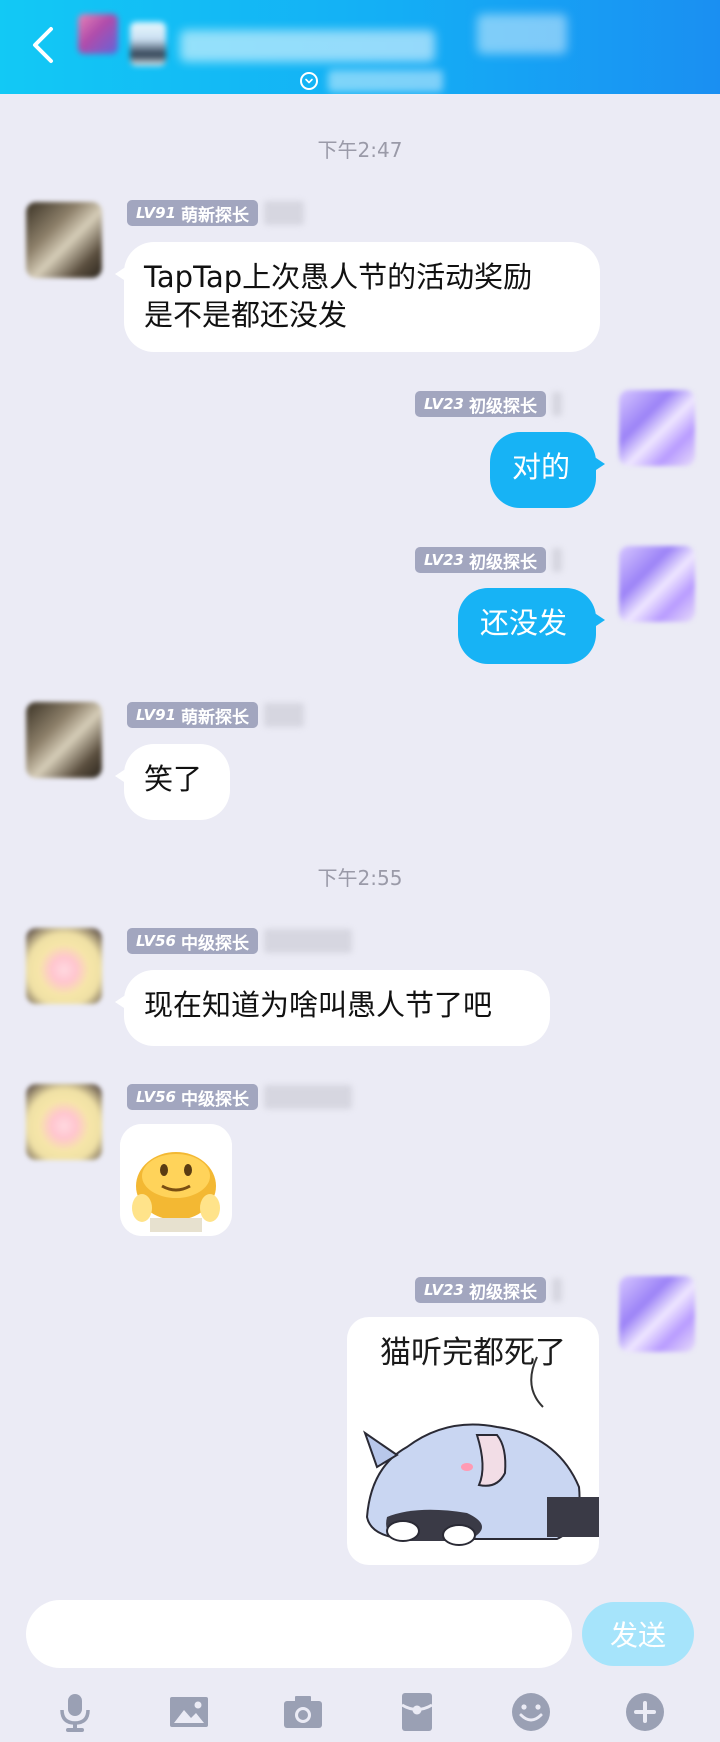 This screenshot has height=1742, width=720. What do you see at coordinates (638, 1634) in the screenshot?
I see `send-button: 发送` at bounding box center [638, 1634].